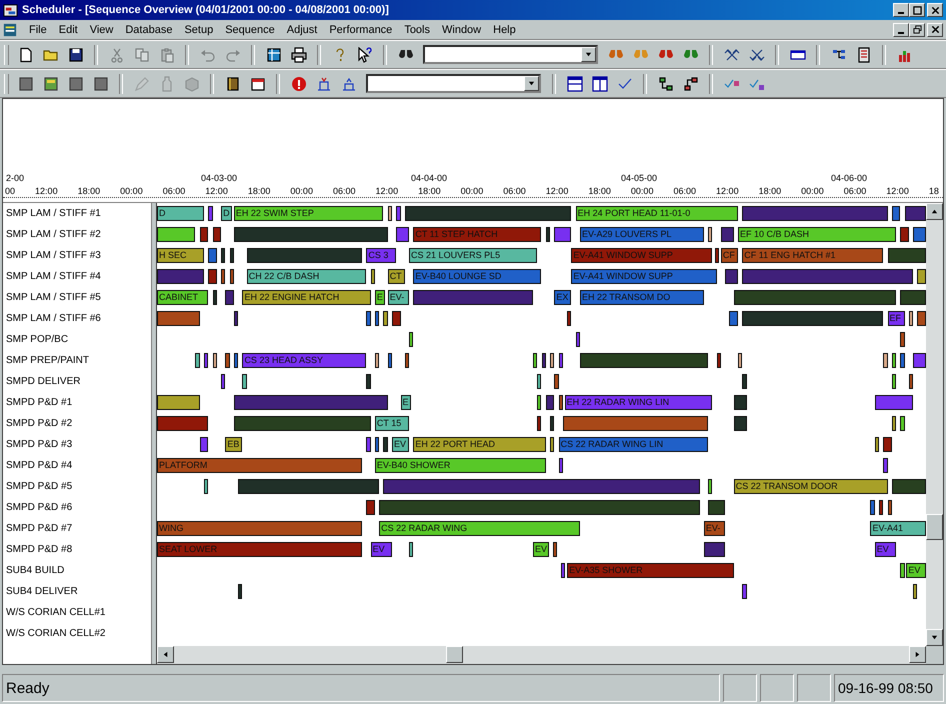 This screenshot has height=704, width=946. Describe the element at coordinates (396, 276) in the screenshot. I see `task-bar: CT` at that location.